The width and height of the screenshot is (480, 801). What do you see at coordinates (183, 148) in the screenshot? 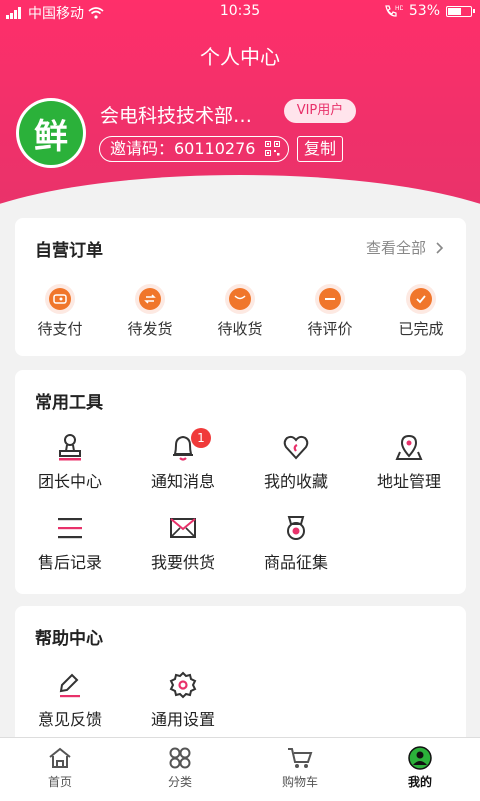
I see `invite-code-text: 邀请码：60110276` at bounding box center [183, 148].